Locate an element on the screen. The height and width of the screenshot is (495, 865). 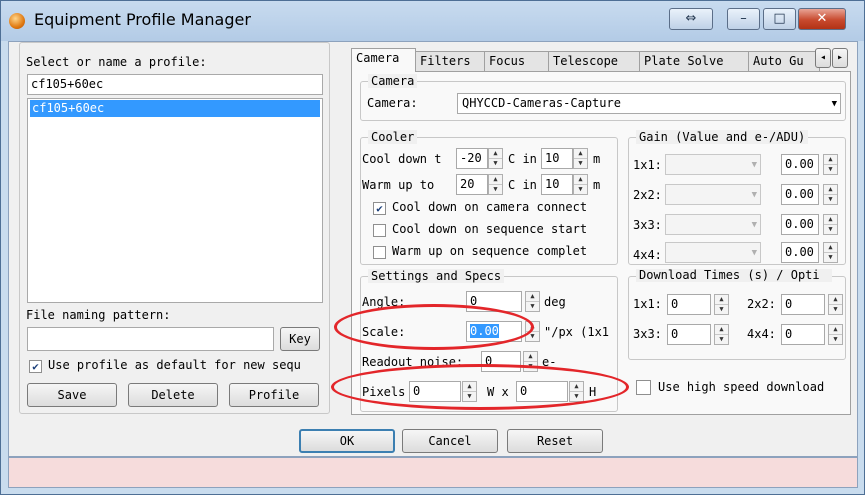
cancel-button: Cancel is located at coordinates (450, 441).